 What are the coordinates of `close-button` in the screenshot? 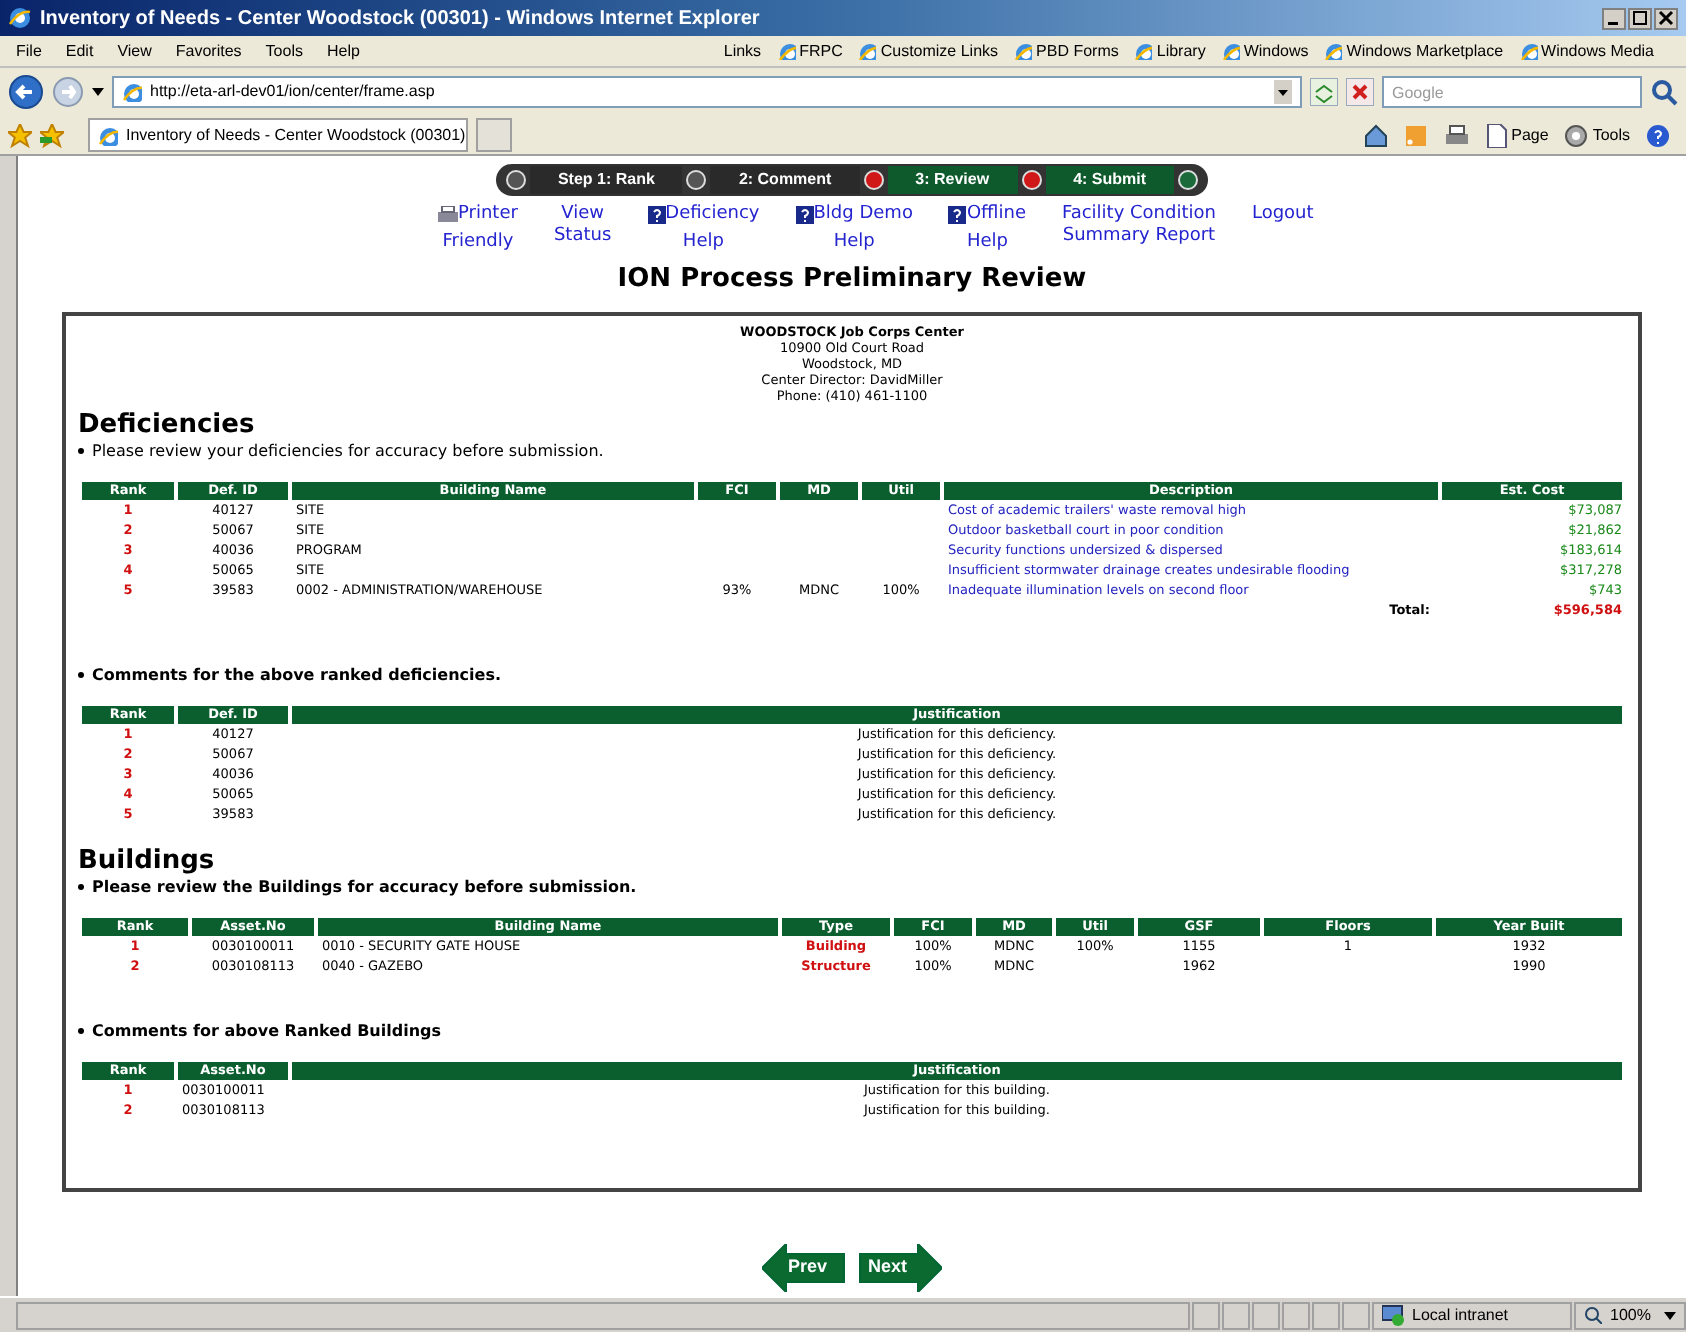 It's located at (1666, 18).